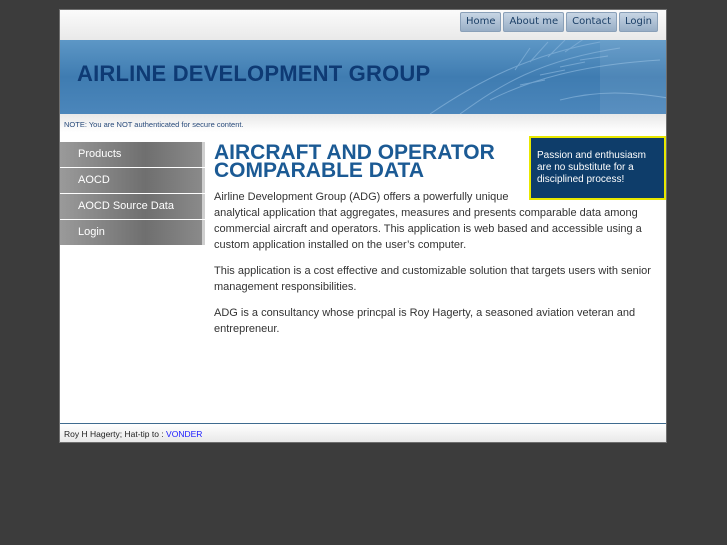 The height and width of the screenshot is (545, 727). I want to click on header-banner: AIRLINE DEVELOPMENT GROUP, so click(363, 77).